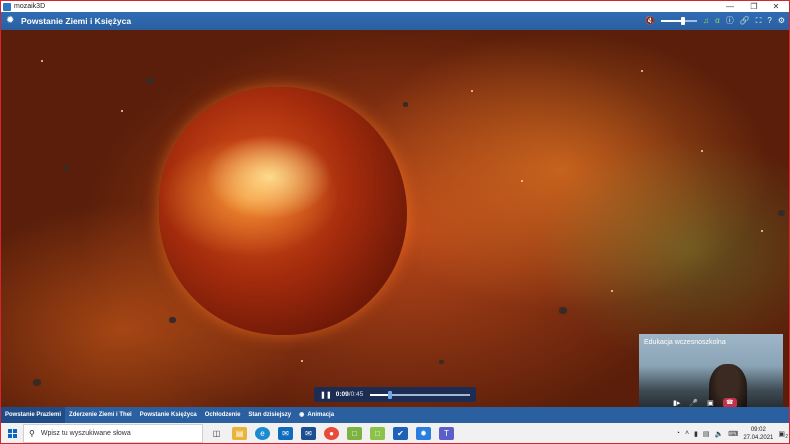  I want to click on notifications-icon: ▣ 2, so click(783, 435).